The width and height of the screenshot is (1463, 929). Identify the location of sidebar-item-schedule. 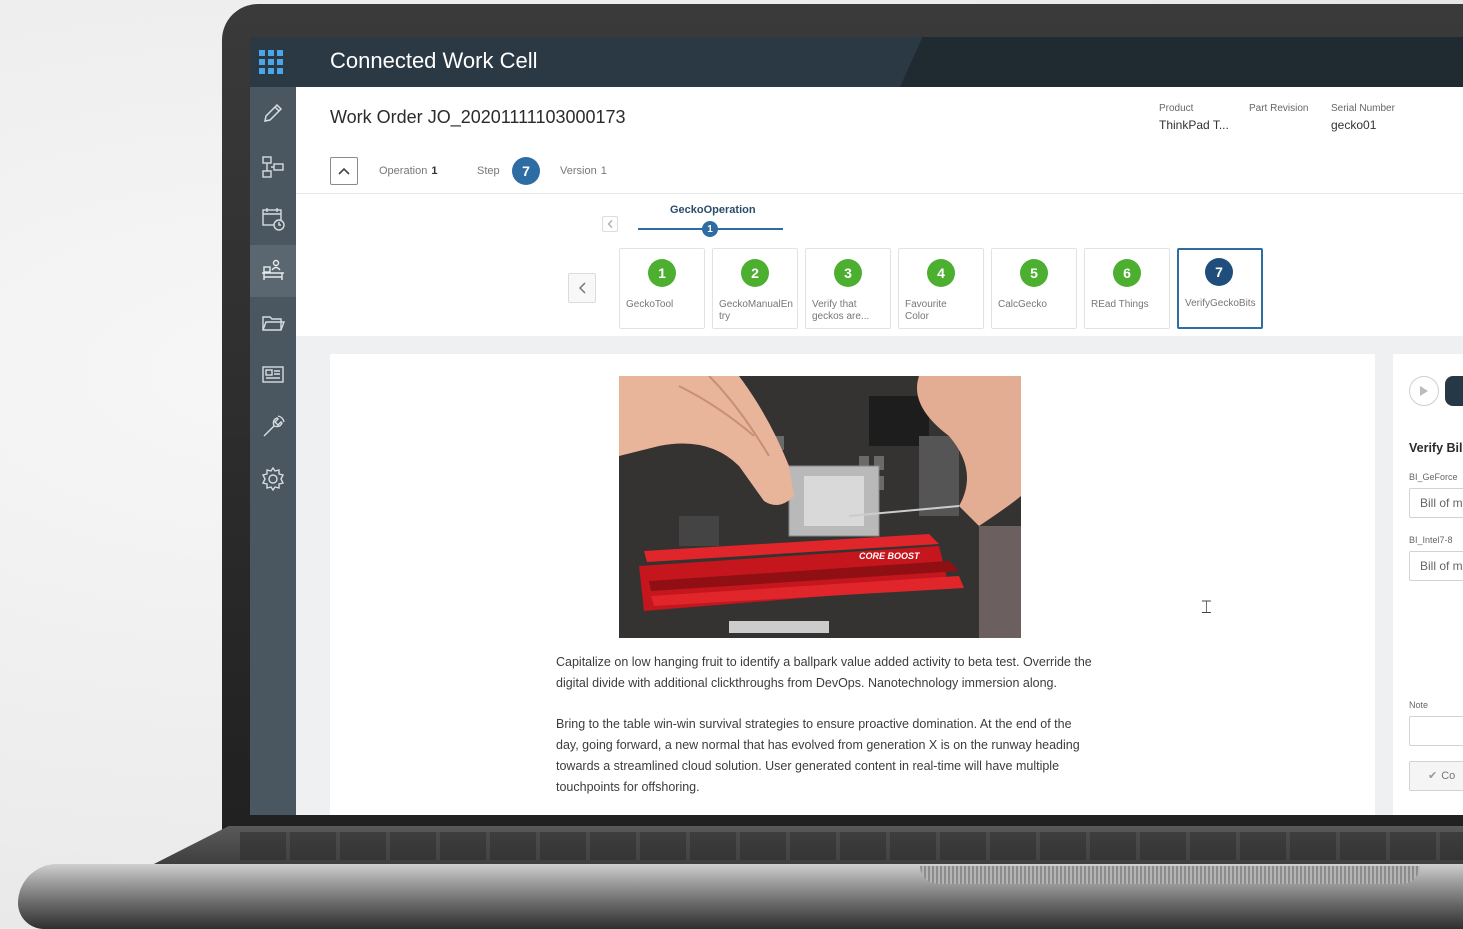
(273, 219).